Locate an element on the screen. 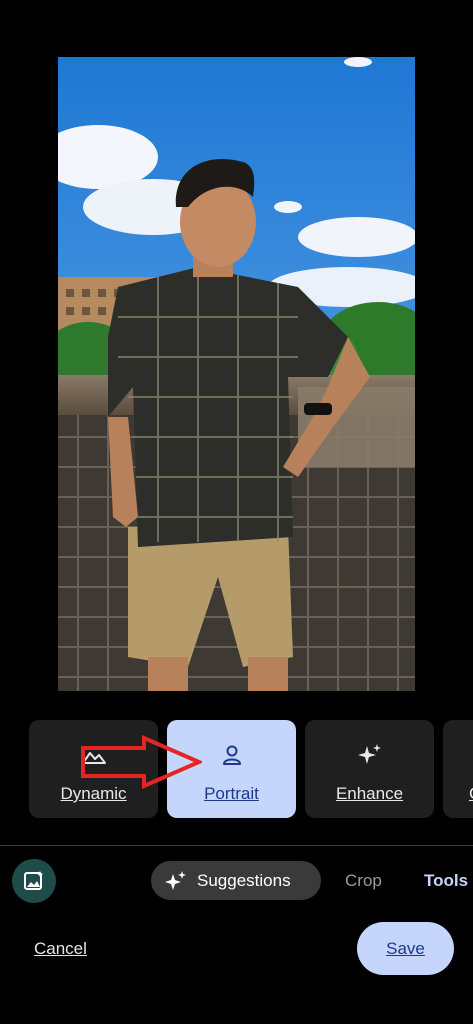  effect-portrait-chip: Portrait is located at coordinates (231, 769).